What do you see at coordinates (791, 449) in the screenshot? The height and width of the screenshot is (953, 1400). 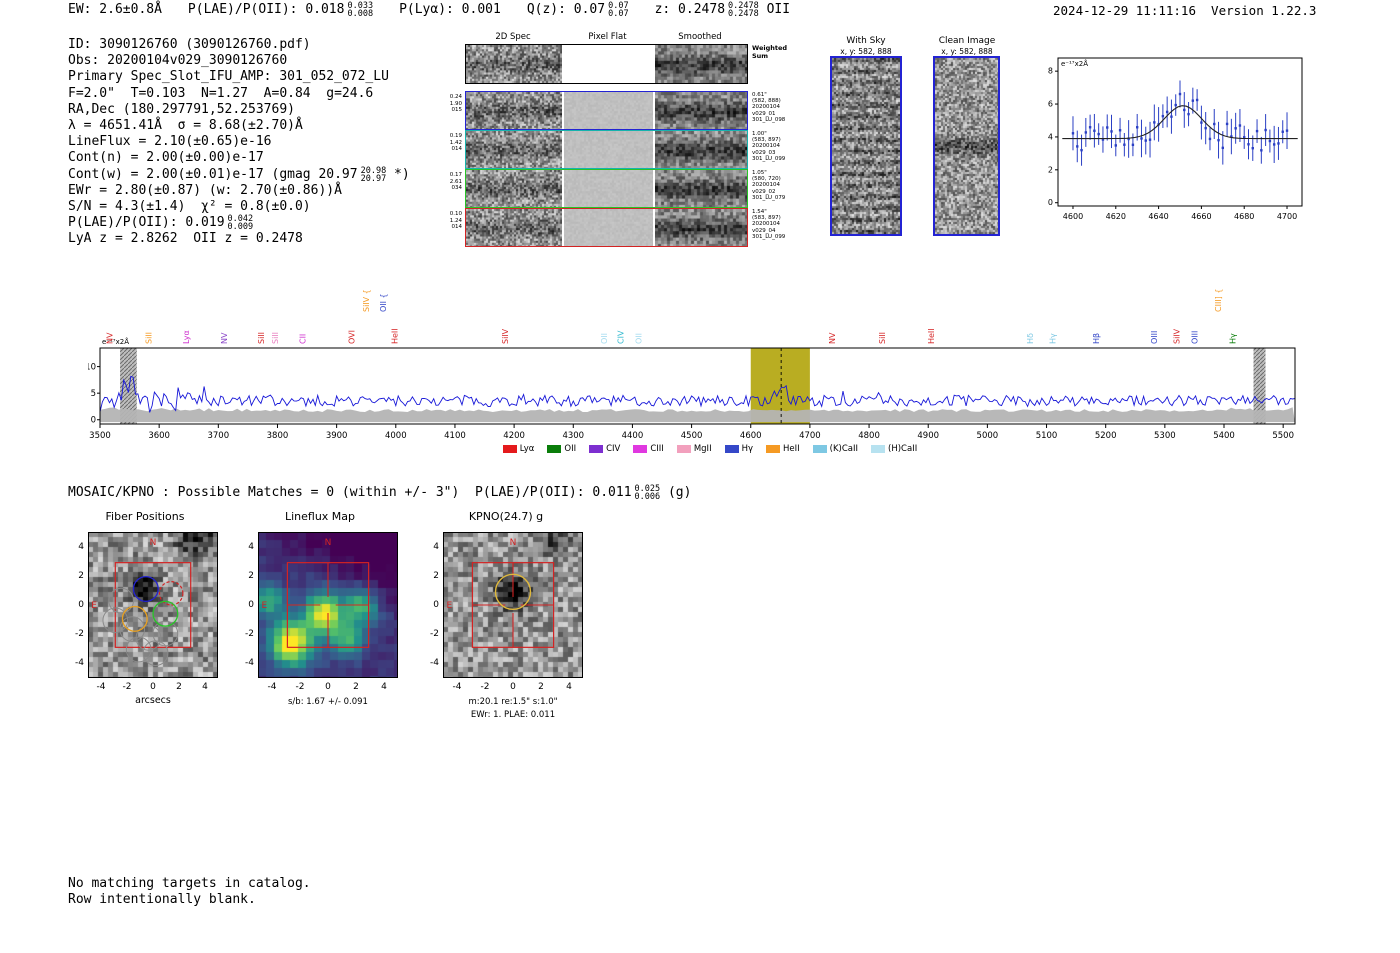 I see `legend-label: HeII` at bounding box center [791, 449].